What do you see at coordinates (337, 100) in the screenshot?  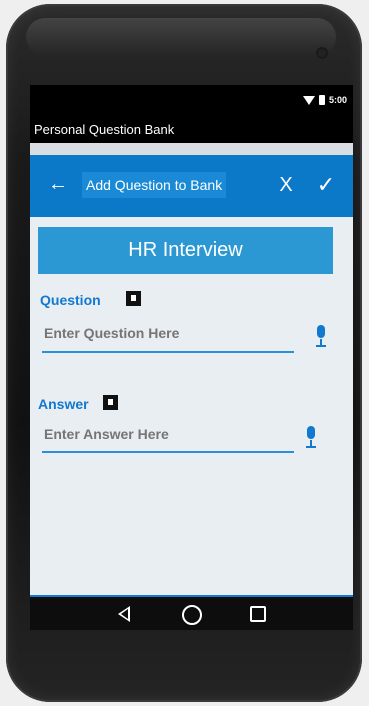 I see `status-clock: 5:00` at bounding box center [337, 100].